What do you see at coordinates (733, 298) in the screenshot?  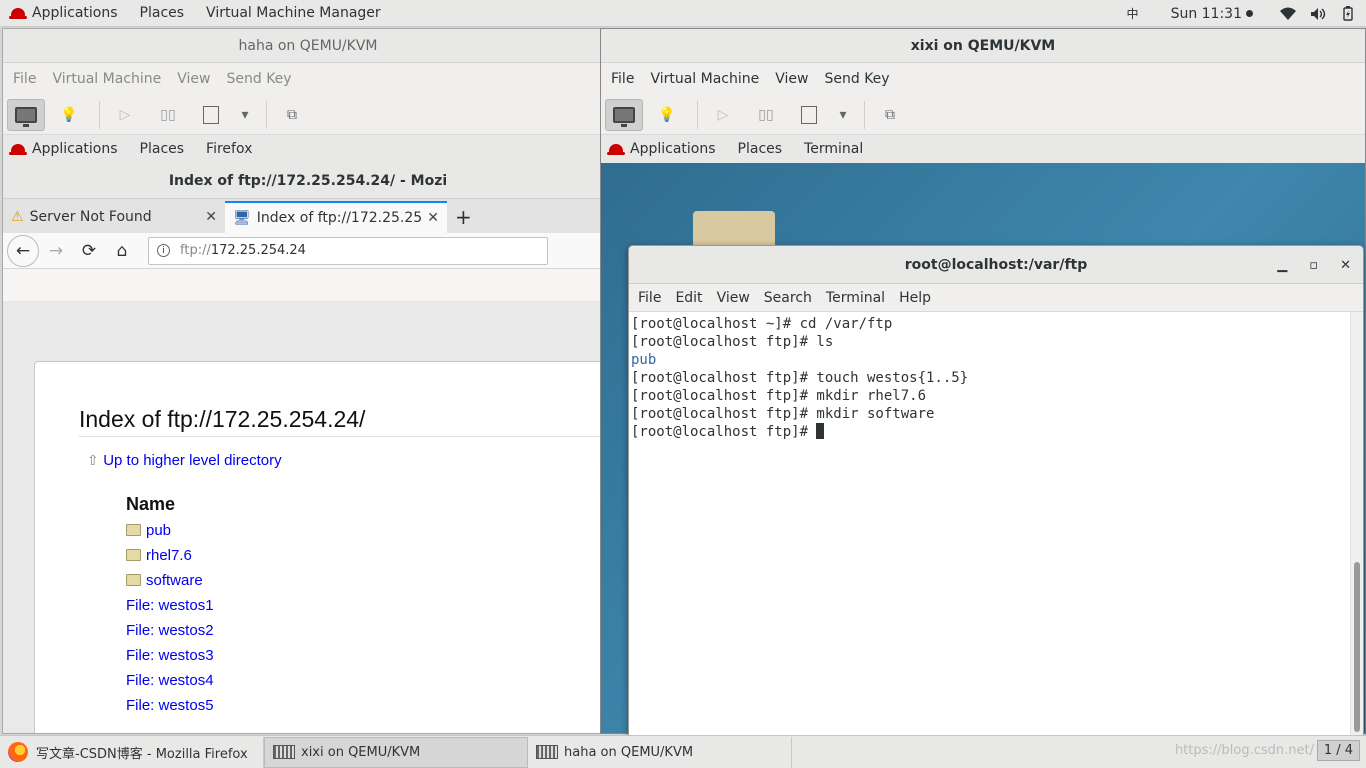 I see `term-menu-view: View` at bounding box center [733, 298].